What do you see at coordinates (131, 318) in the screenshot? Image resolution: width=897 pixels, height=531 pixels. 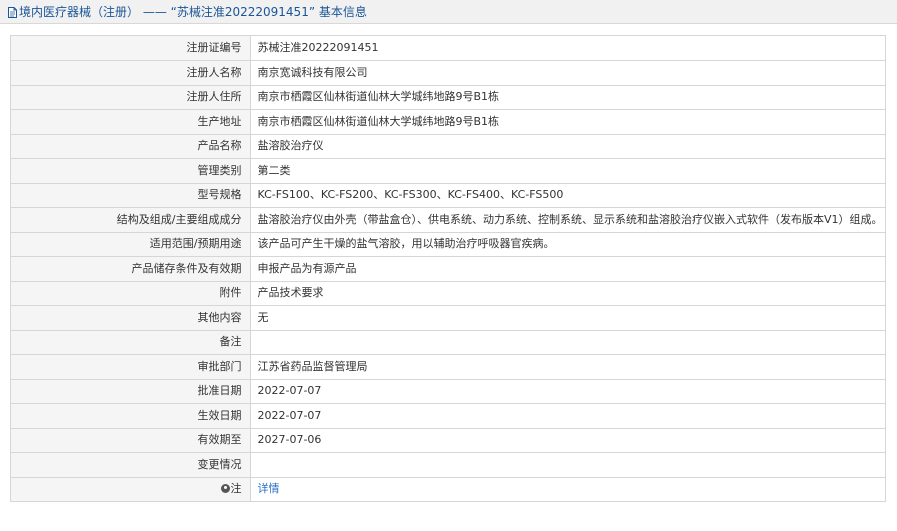 I see `field-label: 其他内容` at bounding box center [131, 318].